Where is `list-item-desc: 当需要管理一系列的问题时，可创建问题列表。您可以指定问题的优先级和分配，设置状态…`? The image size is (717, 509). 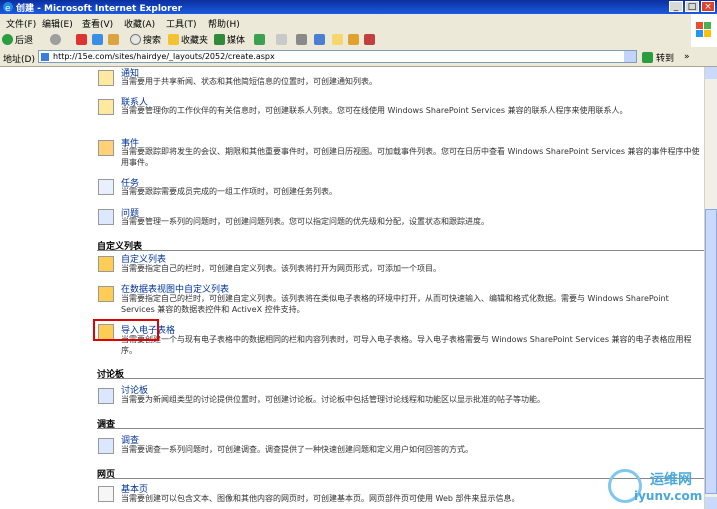 list-item-desc: 当需要管理一系列的问题时，可创建问题列表。您可以指定问题的优先级和分配，设置状态… is located at coordinates (305, 221).